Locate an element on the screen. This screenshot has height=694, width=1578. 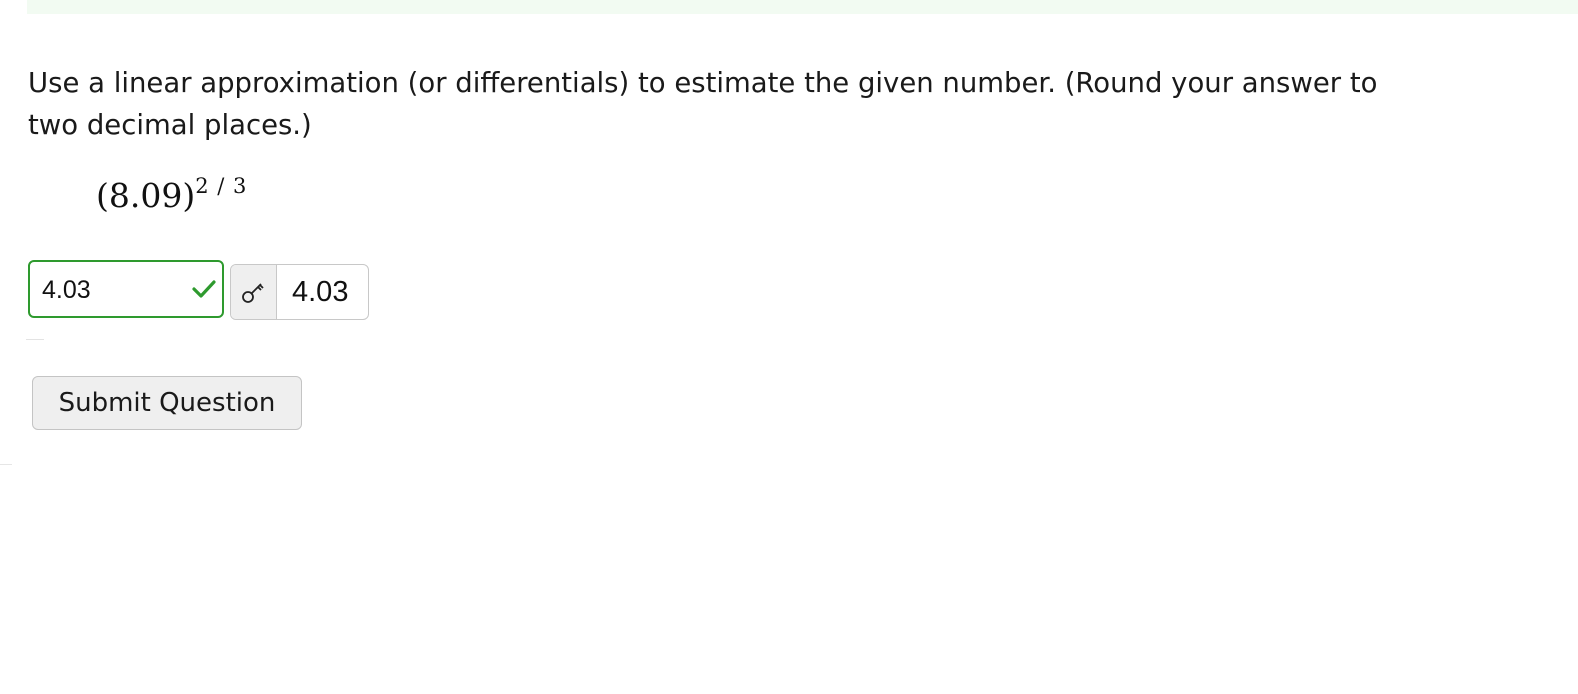
key-icon is located at coordinates (253, 293).